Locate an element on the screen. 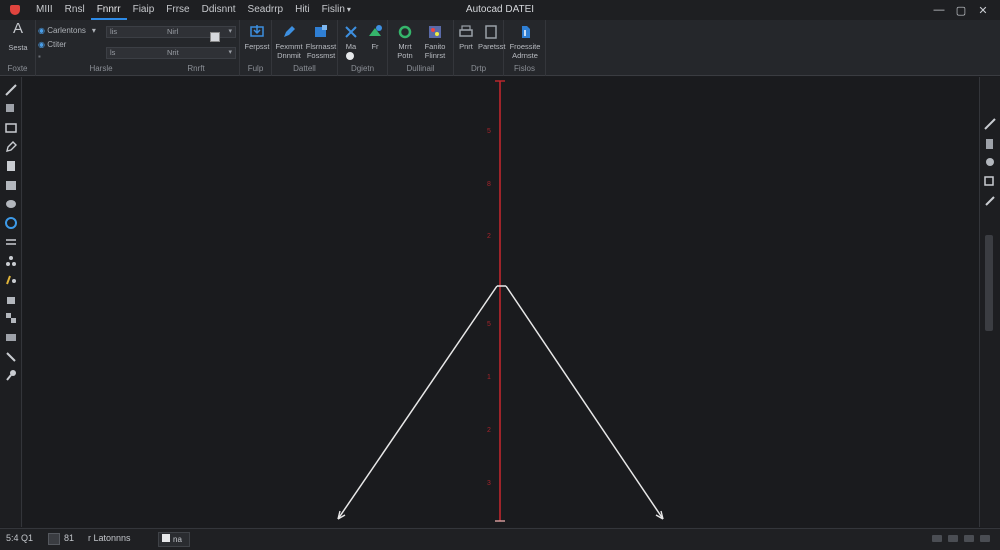 This screenshot has width=1000, height=550. ribbon-group-label: Foxte is located at coordinates (17, 68).